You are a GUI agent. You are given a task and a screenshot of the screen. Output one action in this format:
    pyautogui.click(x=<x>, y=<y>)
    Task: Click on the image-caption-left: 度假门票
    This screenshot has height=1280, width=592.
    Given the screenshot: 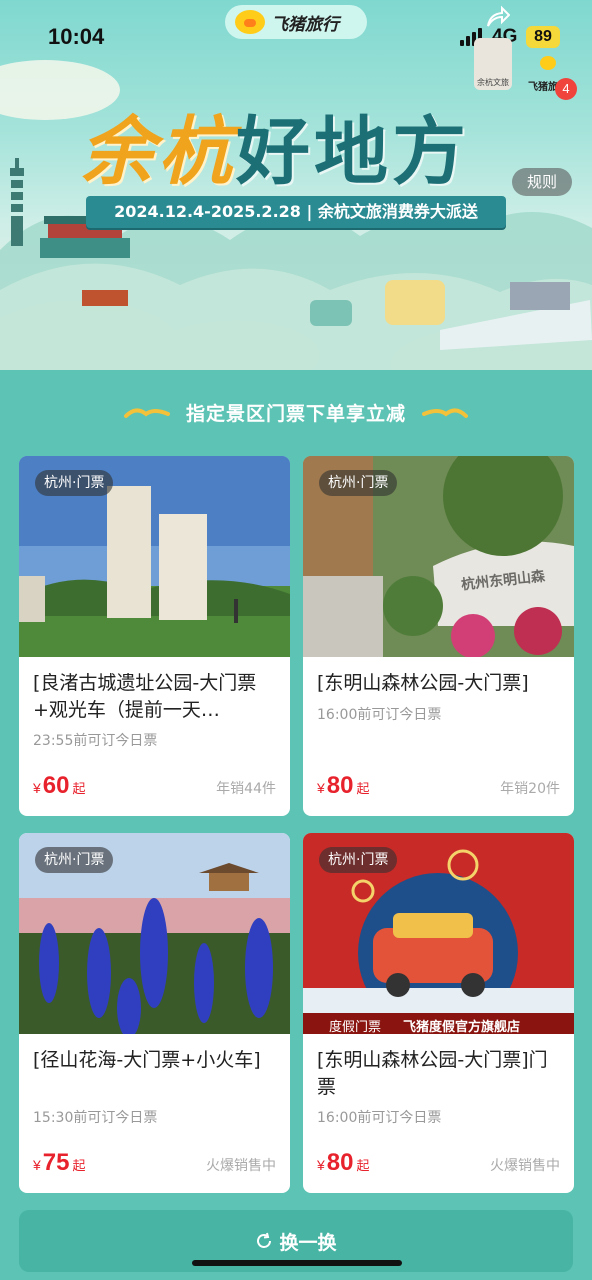 What is the action you would take?
    pyautogui.click(x=355, y=1027)
    